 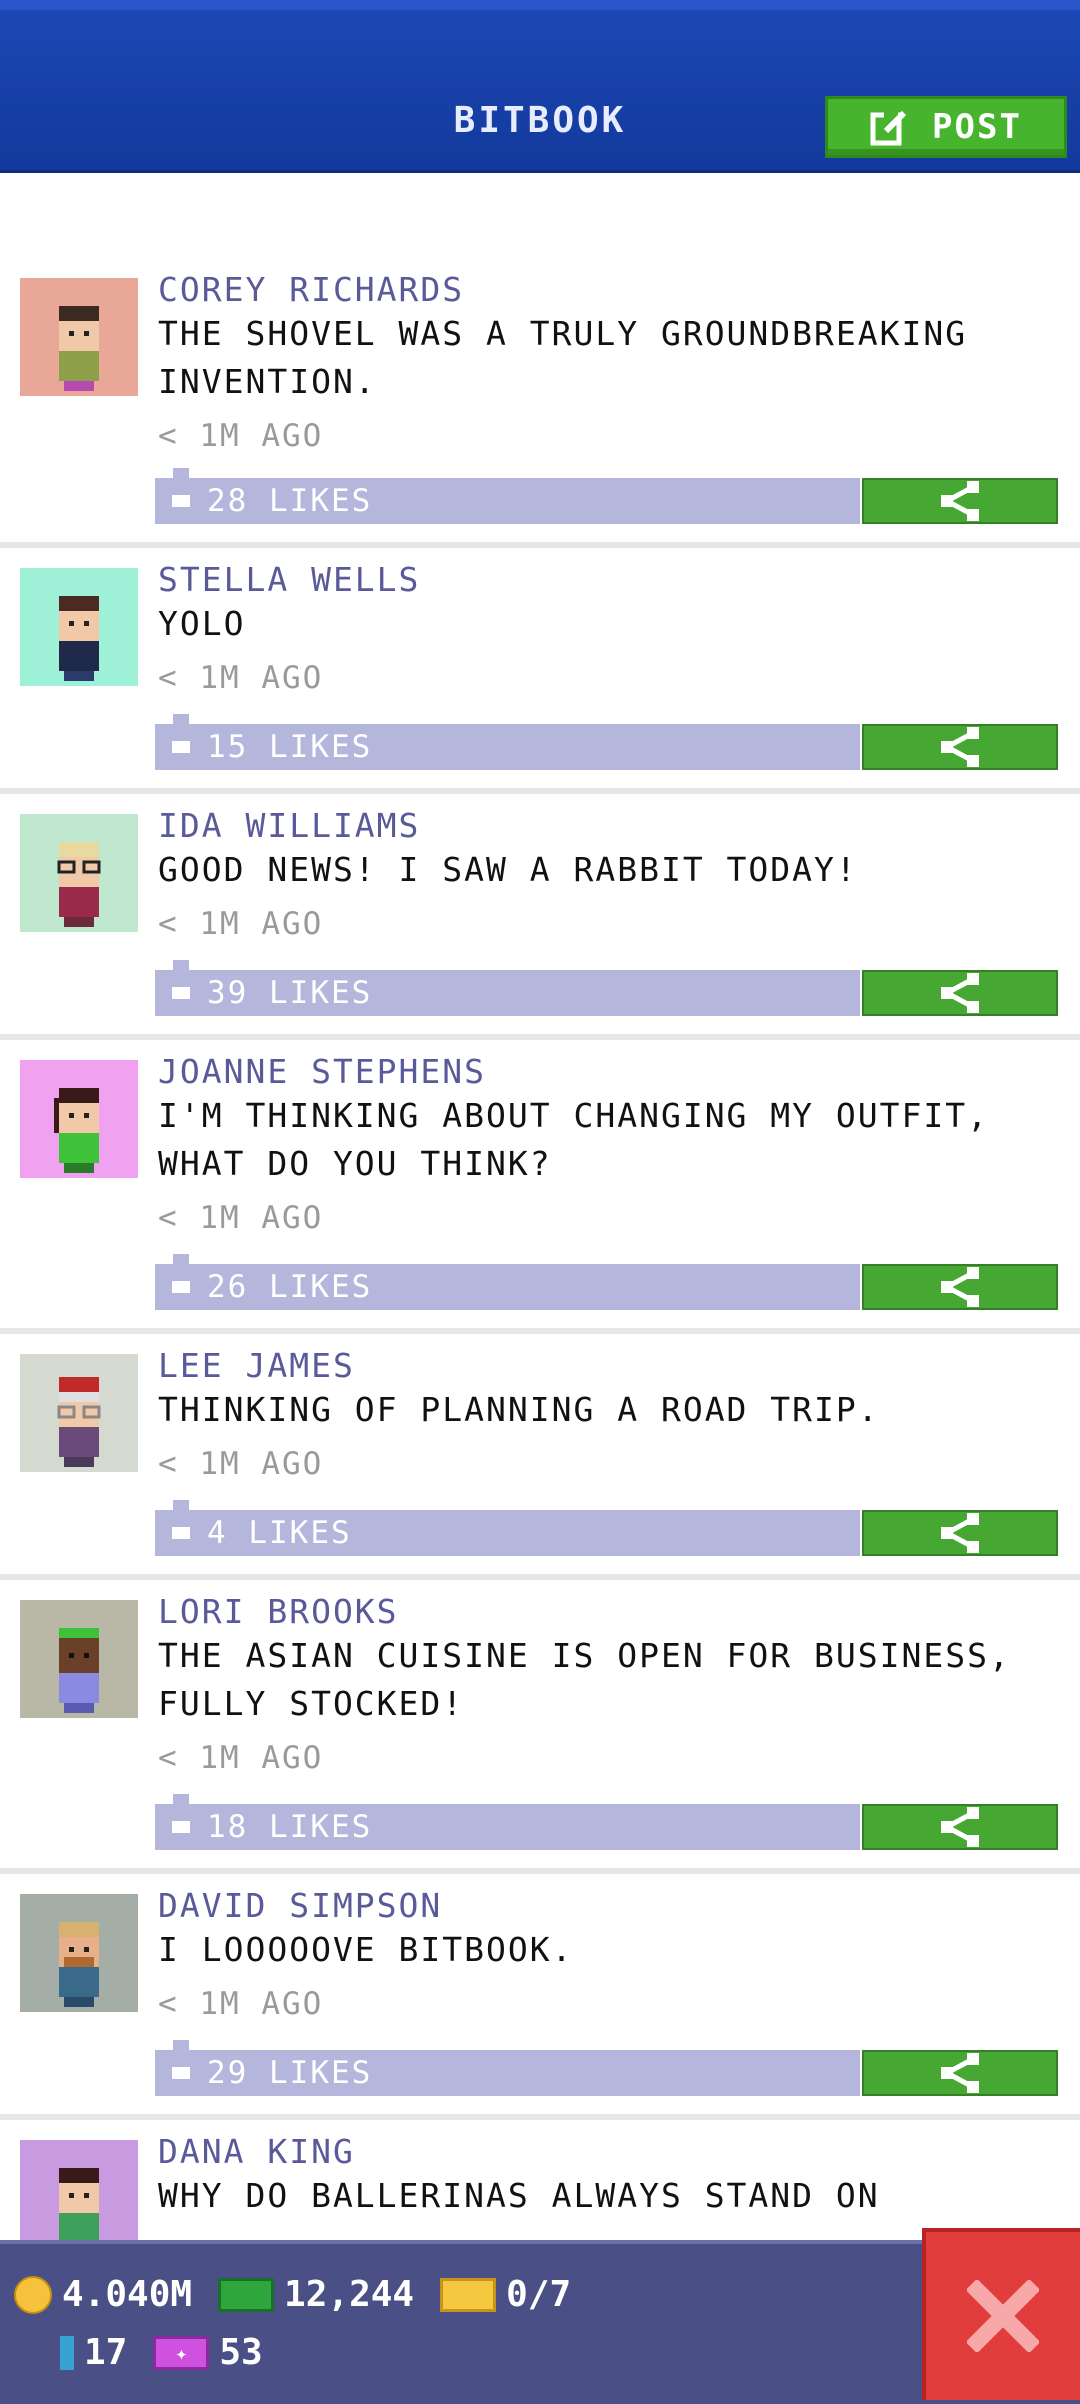 I want to click on app-header: BITBOOK POST, so click(x=540, y=86).